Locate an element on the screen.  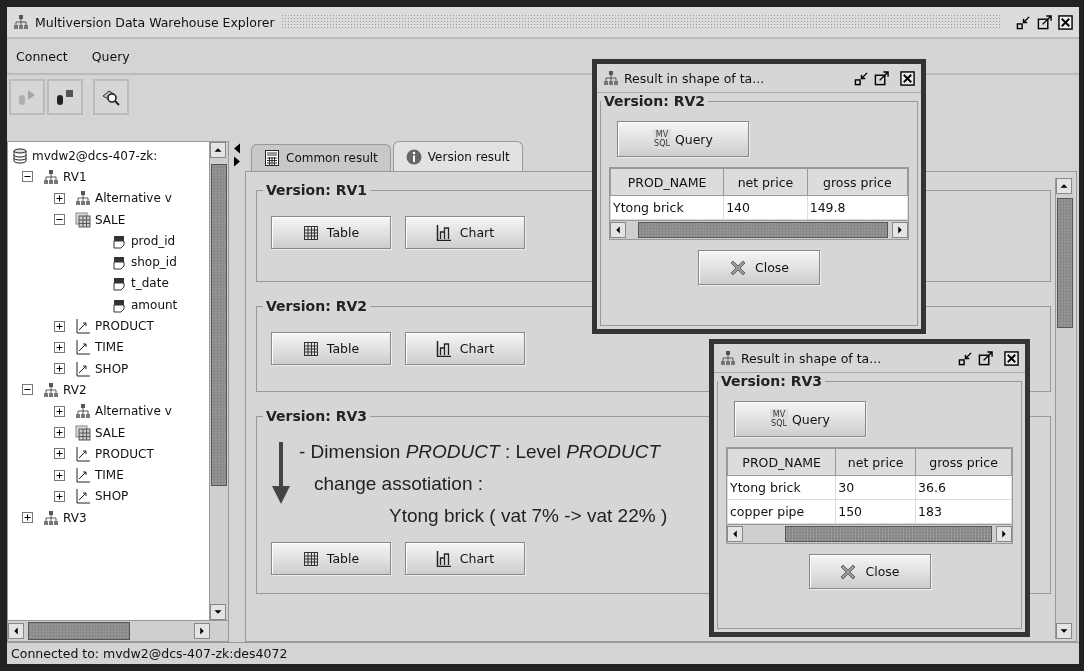
menu-item: Query is located at coordinates (110, 56).